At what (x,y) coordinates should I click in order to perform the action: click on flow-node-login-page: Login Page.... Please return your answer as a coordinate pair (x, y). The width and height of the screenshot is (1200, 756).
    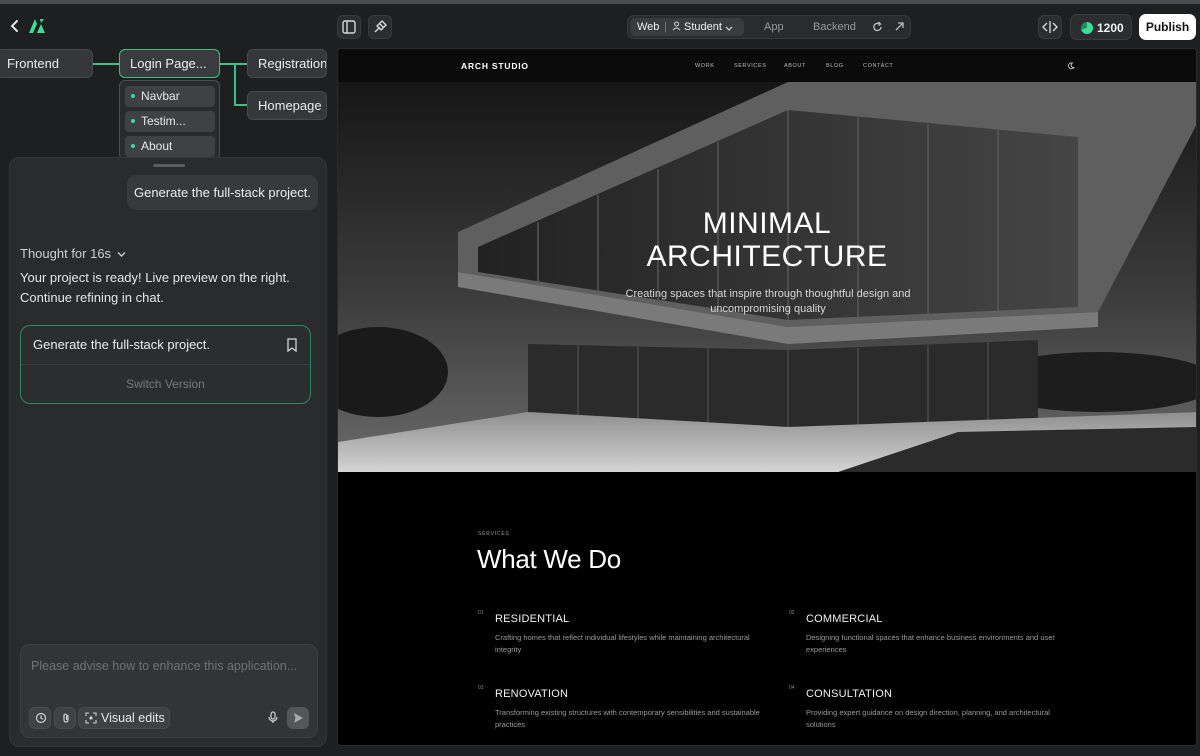
    Looking at the image, I should click on (169, 63).